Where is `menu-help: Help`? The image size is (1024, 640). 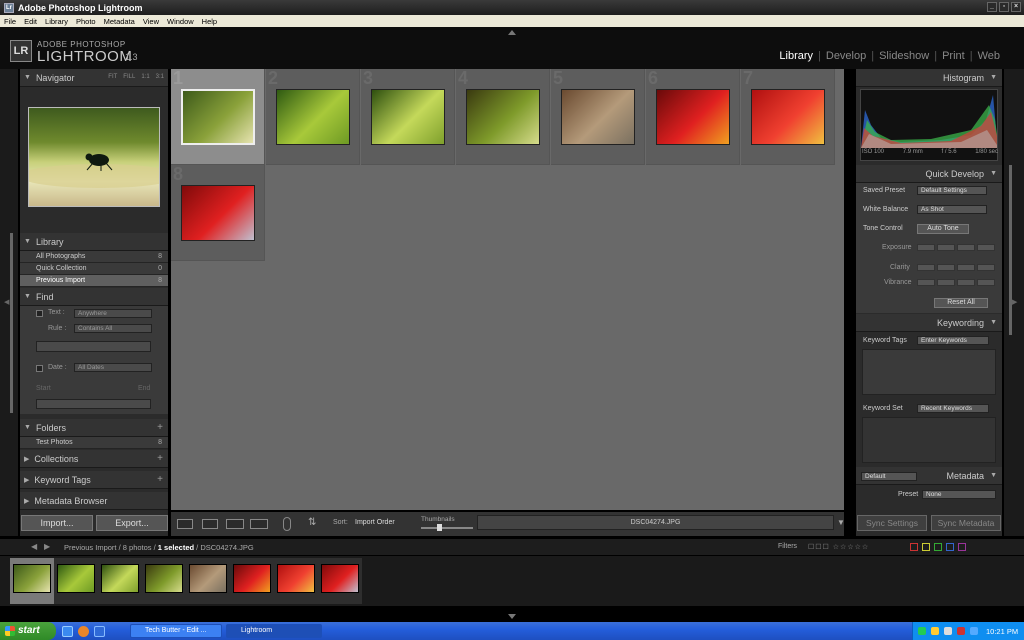 menu-help: Help is located at coordinates (209, 21).